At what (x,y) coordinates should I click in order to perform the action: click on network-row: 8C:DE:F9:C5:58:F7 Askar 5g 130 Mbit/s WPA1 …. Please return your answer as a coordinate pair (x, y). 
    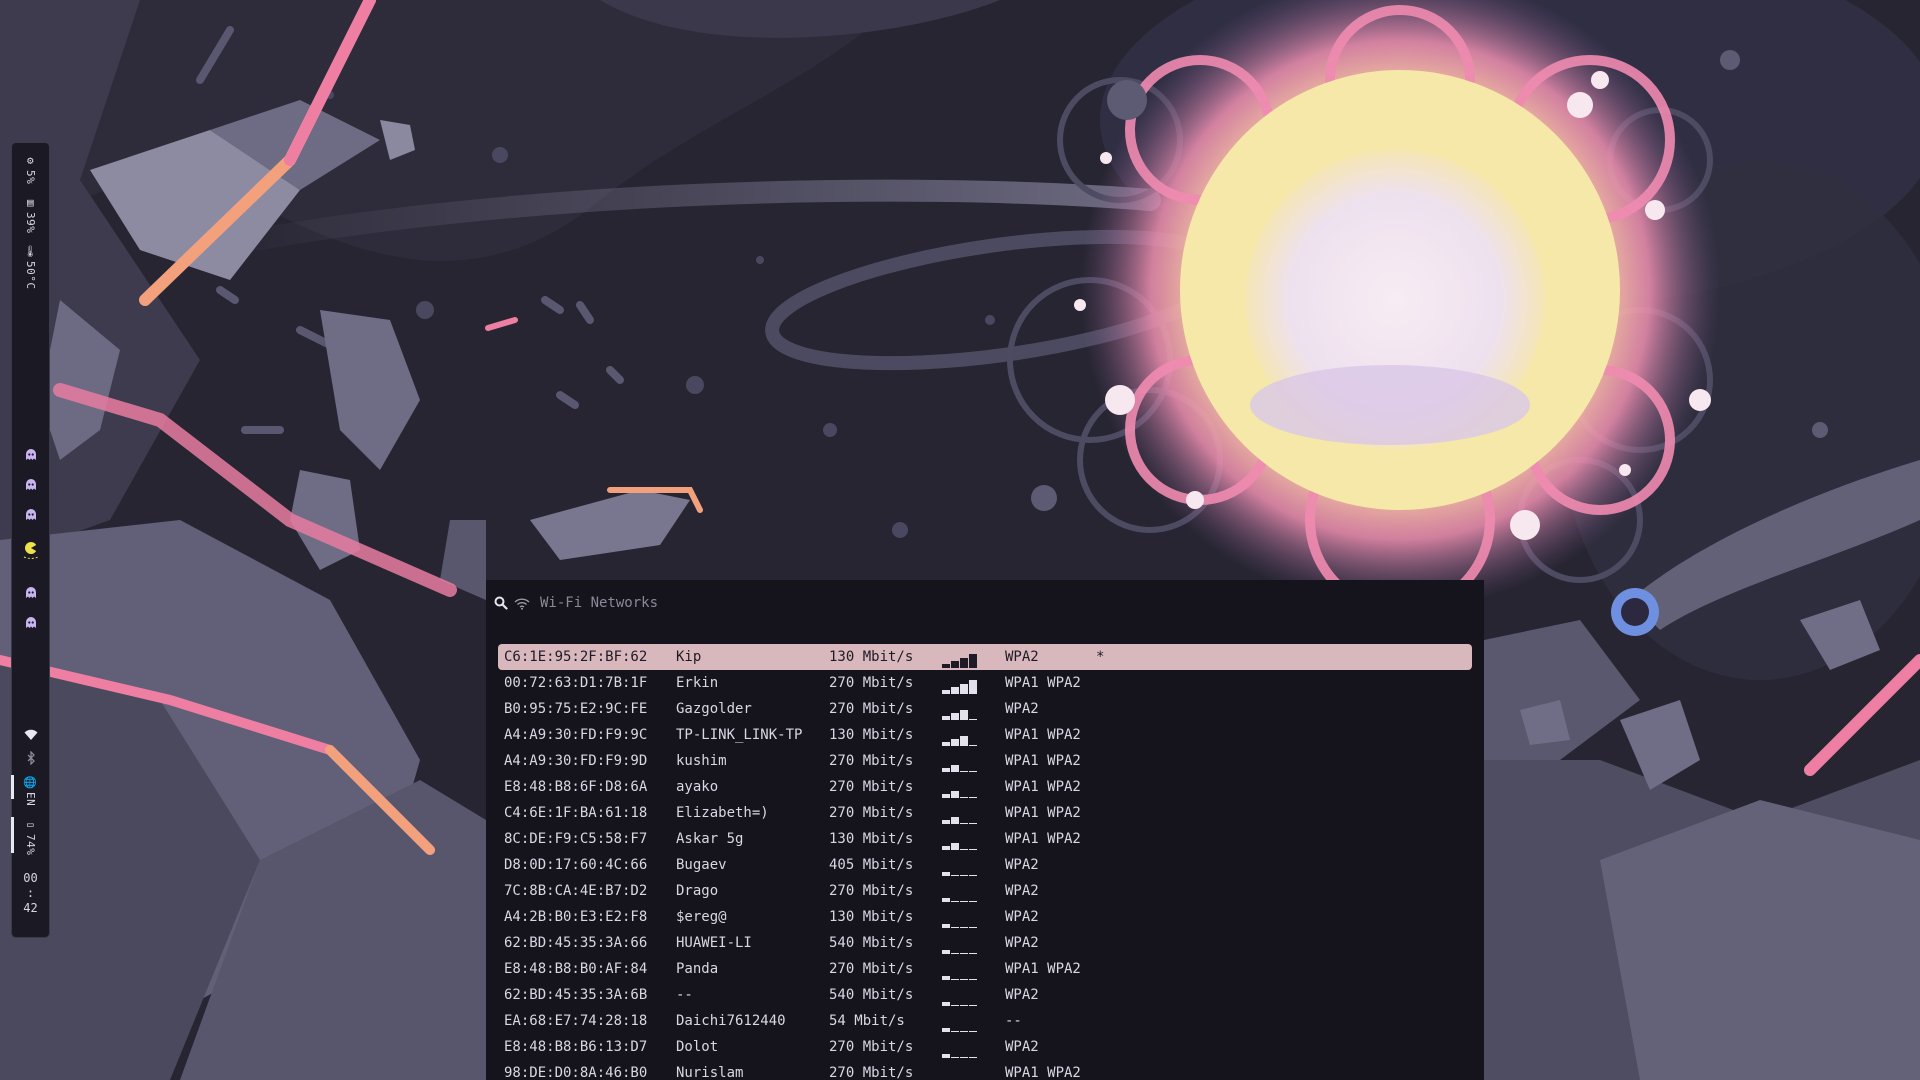
    Looking at the image, I should click on (985, 839).